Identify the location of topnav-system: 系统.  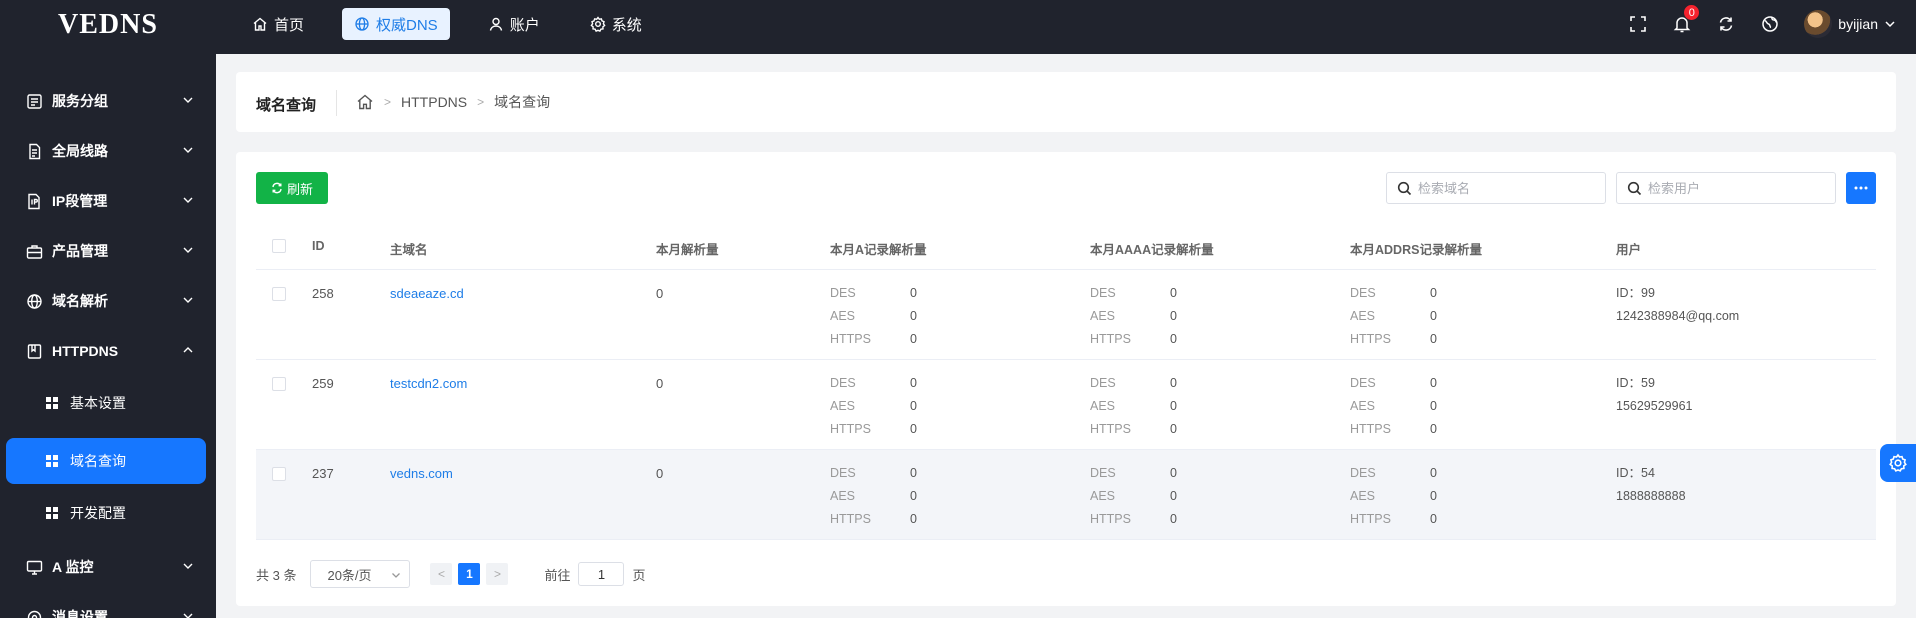
(616, 24).